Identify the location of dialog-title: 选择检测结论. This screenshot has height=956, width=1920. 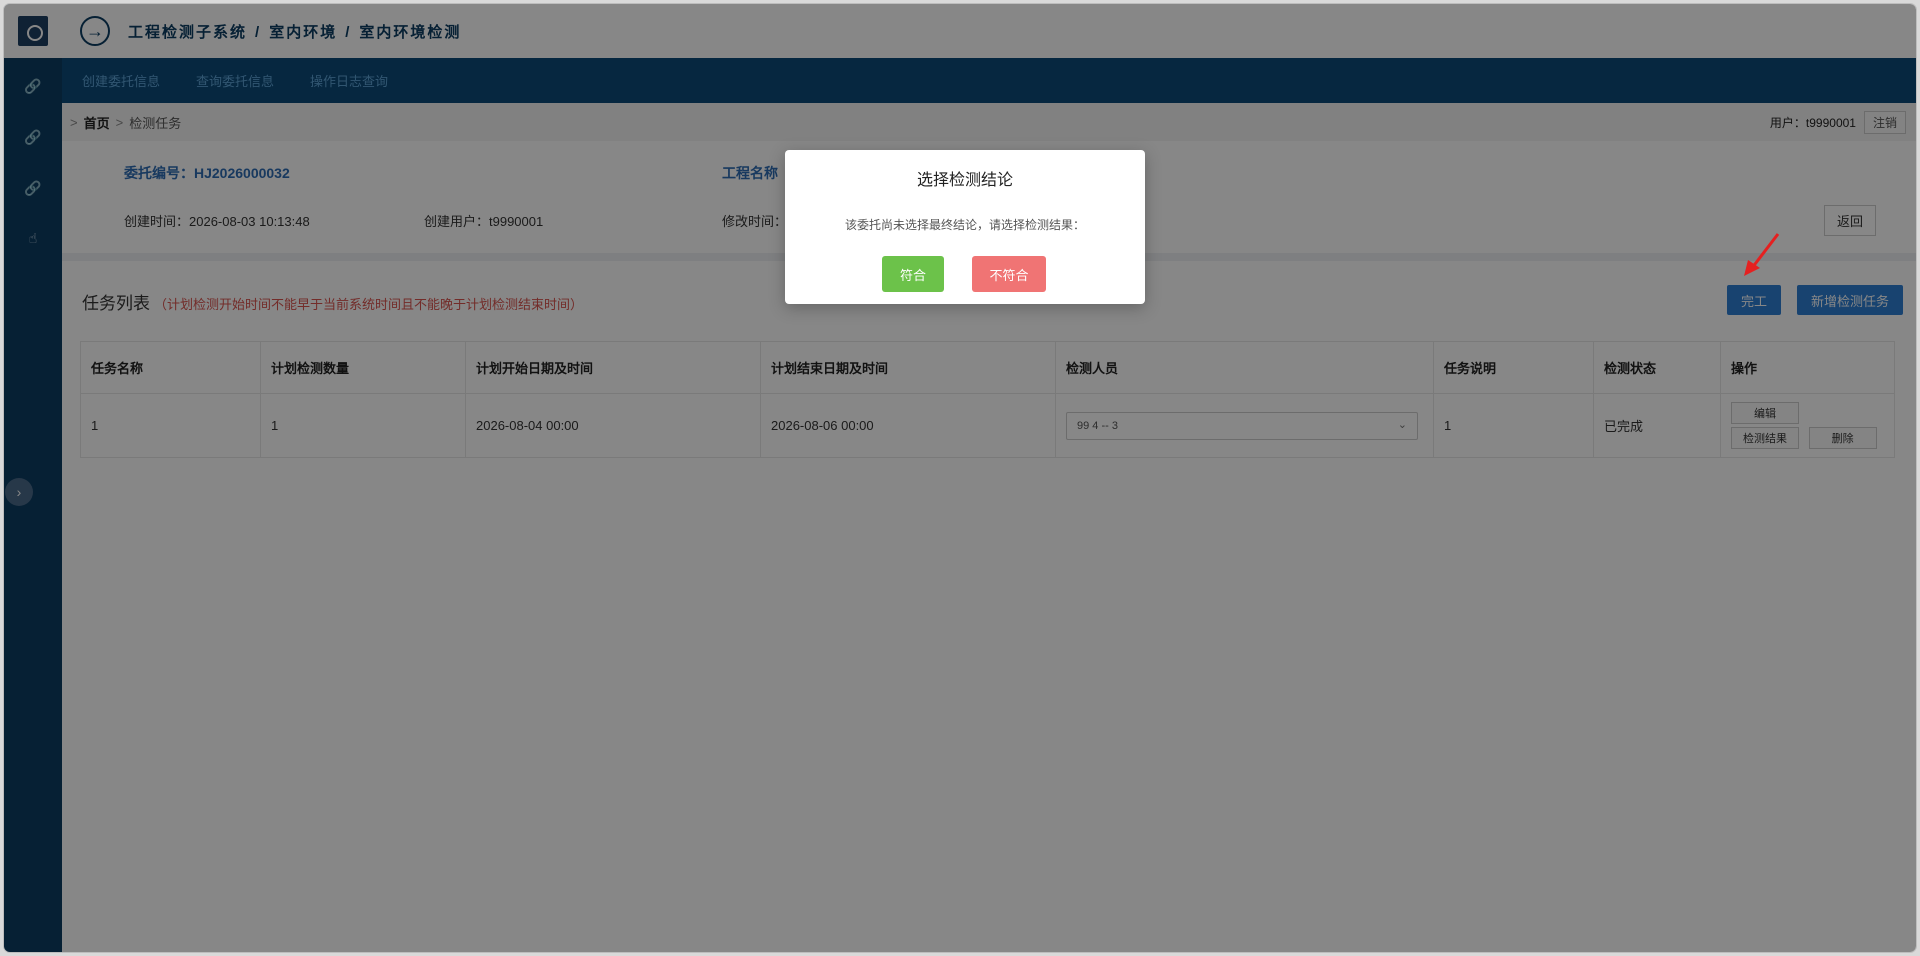
(964, 180).